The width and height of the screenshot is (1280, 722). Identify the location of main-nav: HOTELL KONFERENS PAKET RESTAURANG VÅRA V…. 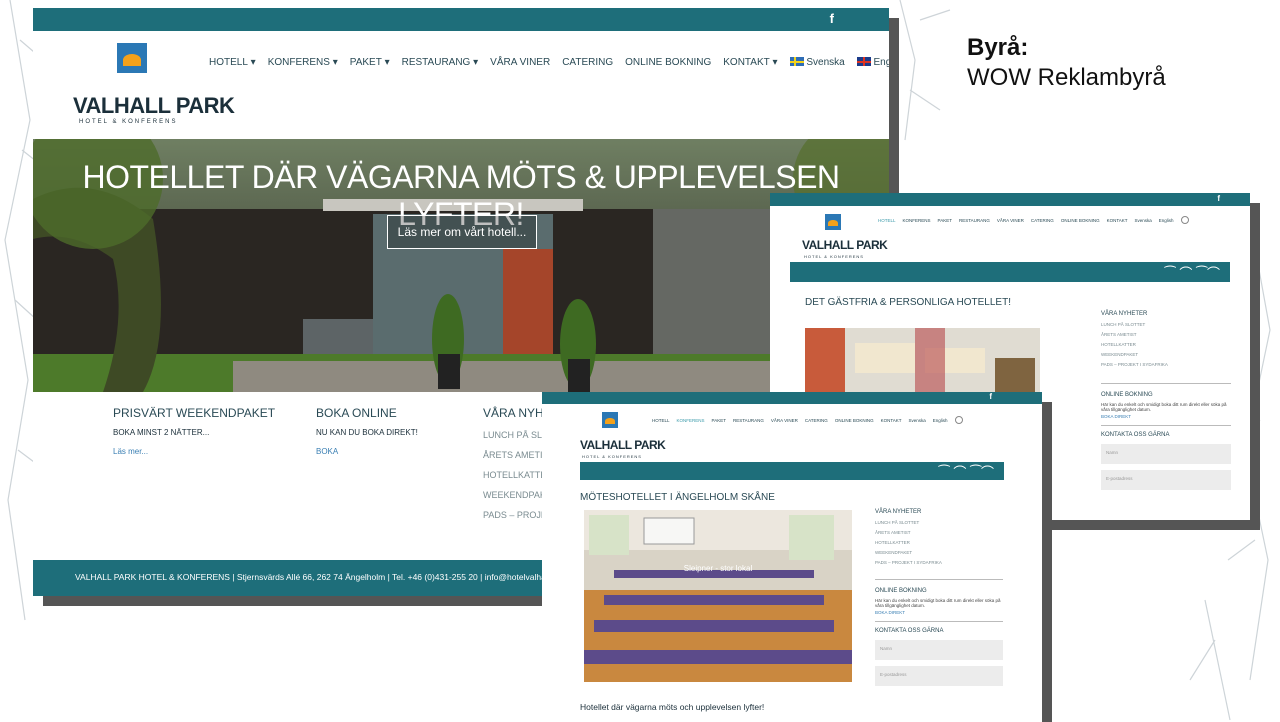
(807, 420).